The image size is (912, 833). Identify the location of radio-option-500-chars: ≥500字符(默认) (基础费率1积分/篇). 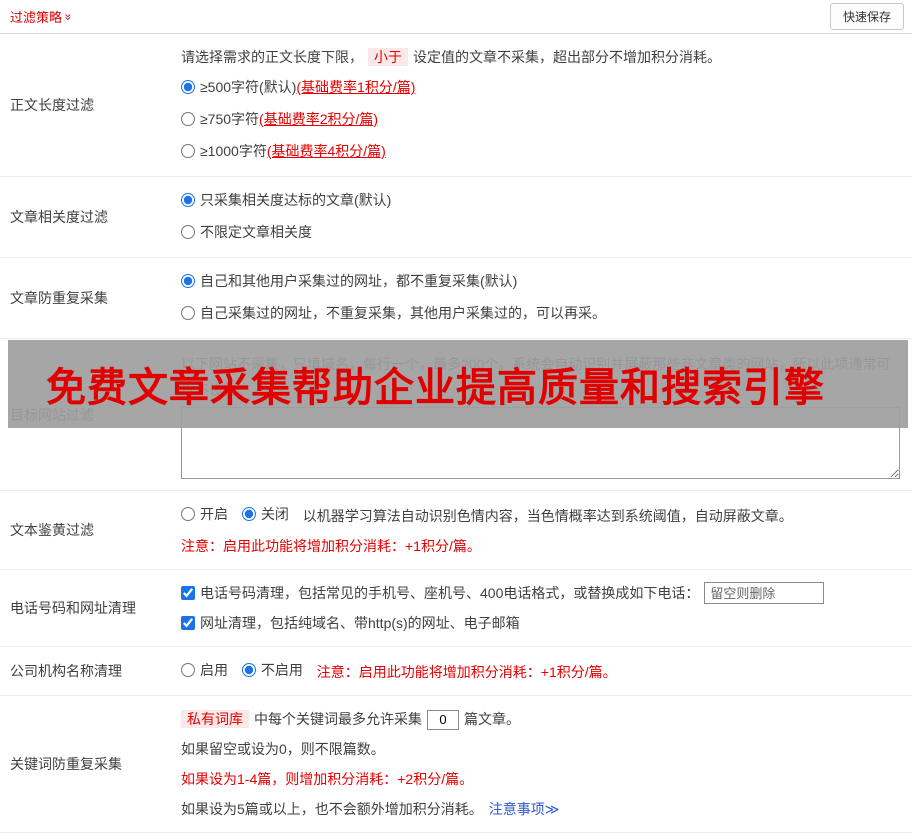
(298, 87).